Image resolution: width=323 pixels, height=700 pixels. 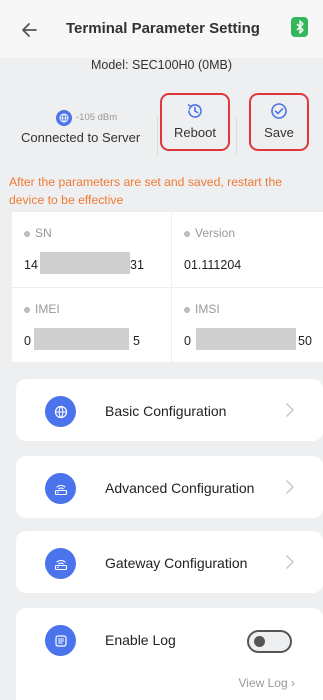 What do you see at coordinates (31, 265) in the screenshot?
I see `sn-value-start: 14` at bounding box center [31, 265].